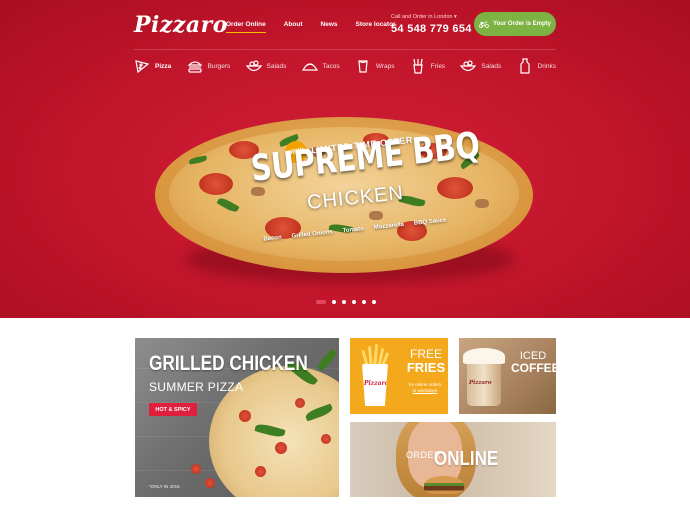 The image size is (690, 512). I want to click on hero-title: SUPREME BBQ, so click(365, 157).